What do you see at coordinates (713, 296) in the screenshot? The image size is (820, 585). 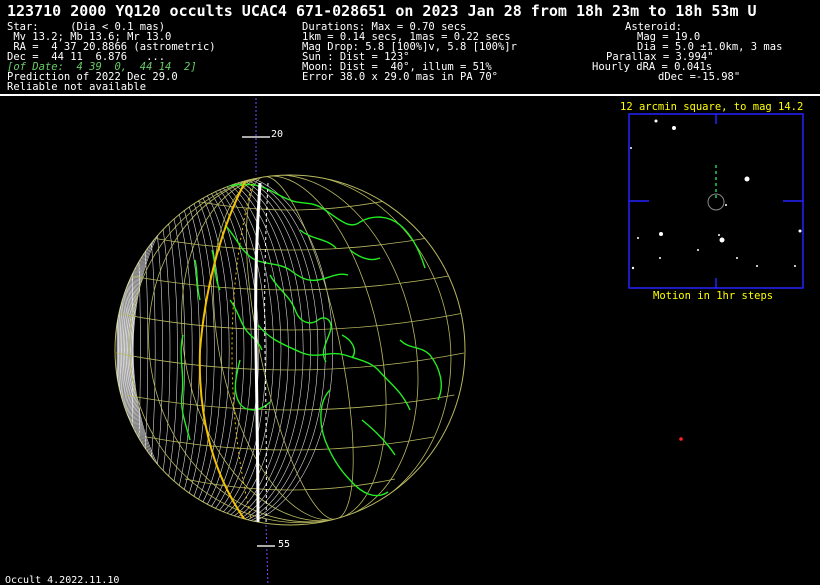 I see `finder-caption: Motion in 1hr steps` at bounding box center [713, 296].